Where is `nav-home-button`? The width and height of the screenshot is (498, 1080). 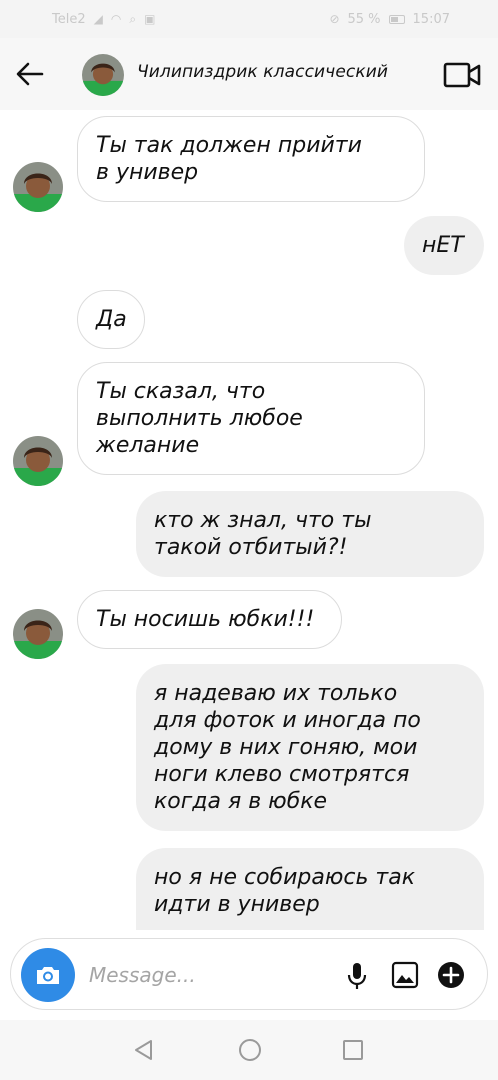 nav-home-button is located at coordinates (250, 1050).